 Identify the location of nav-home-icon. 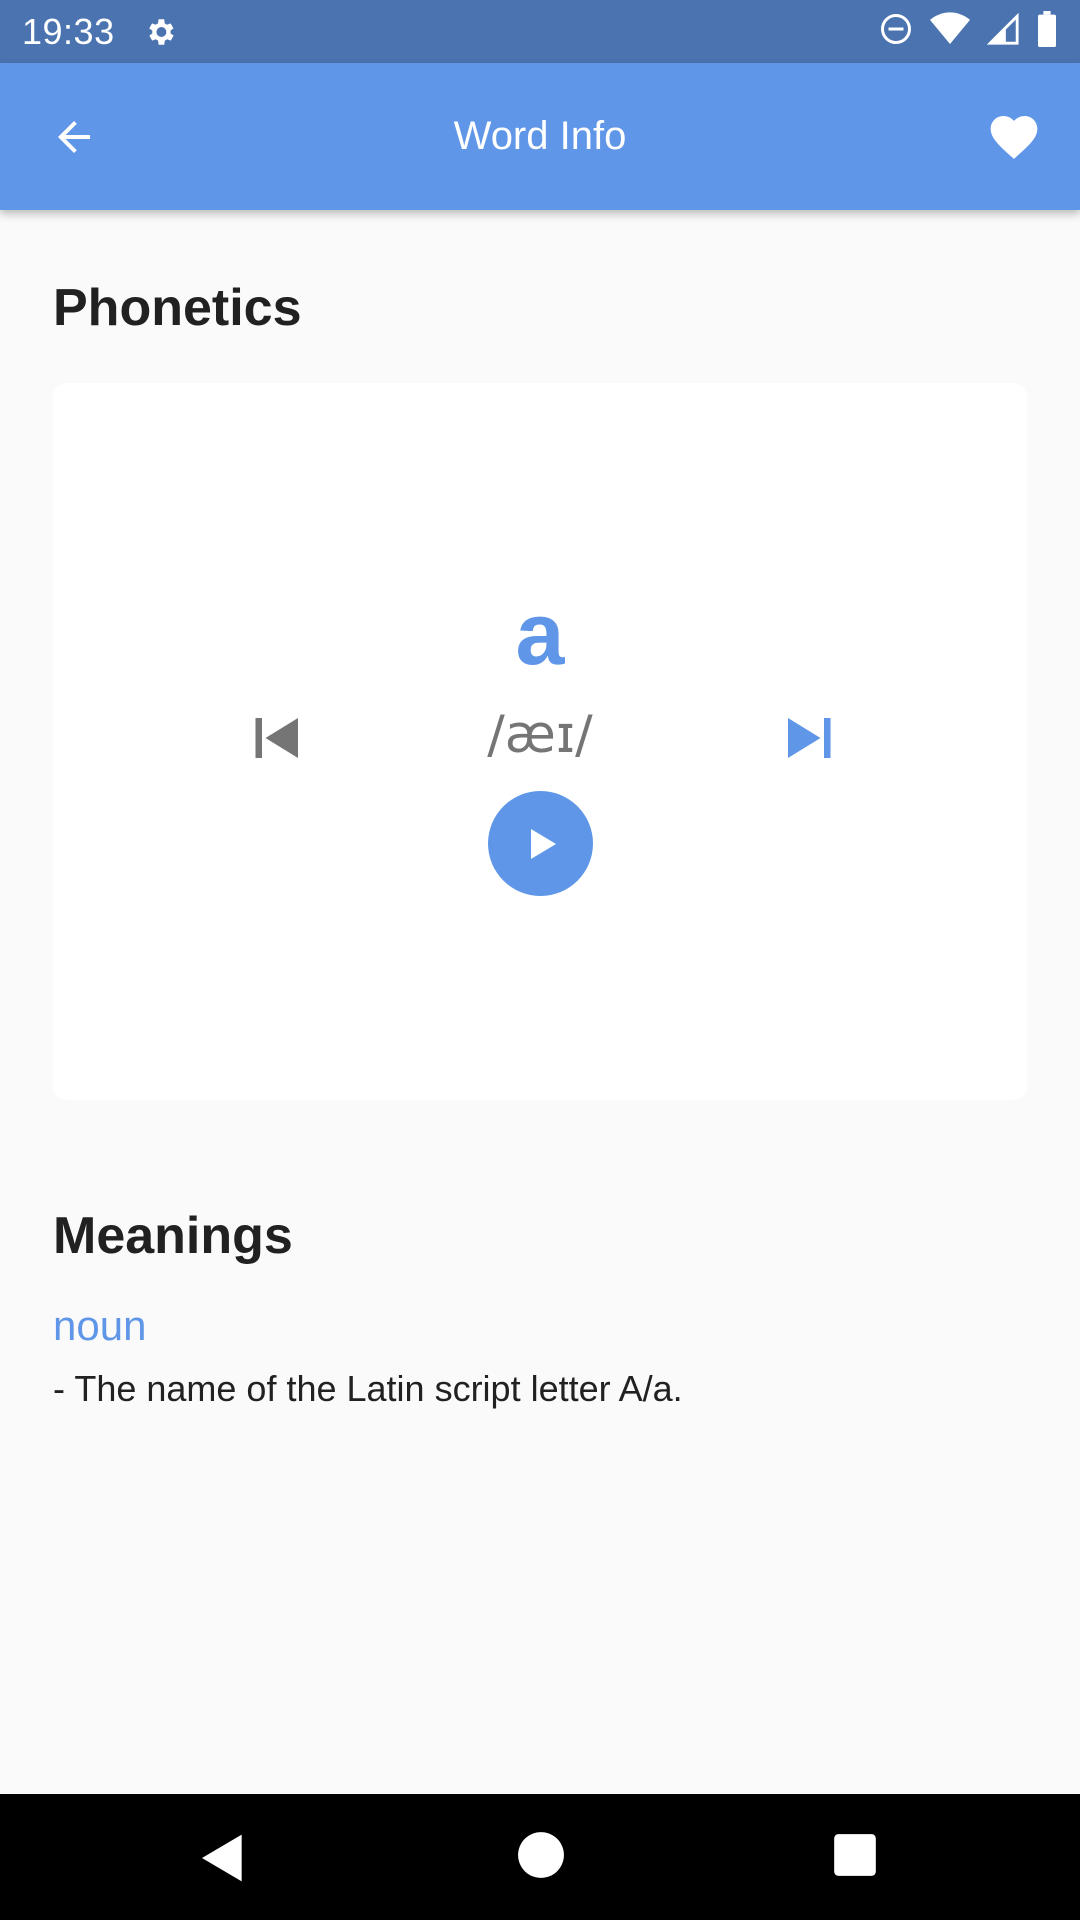
(541, 1855).